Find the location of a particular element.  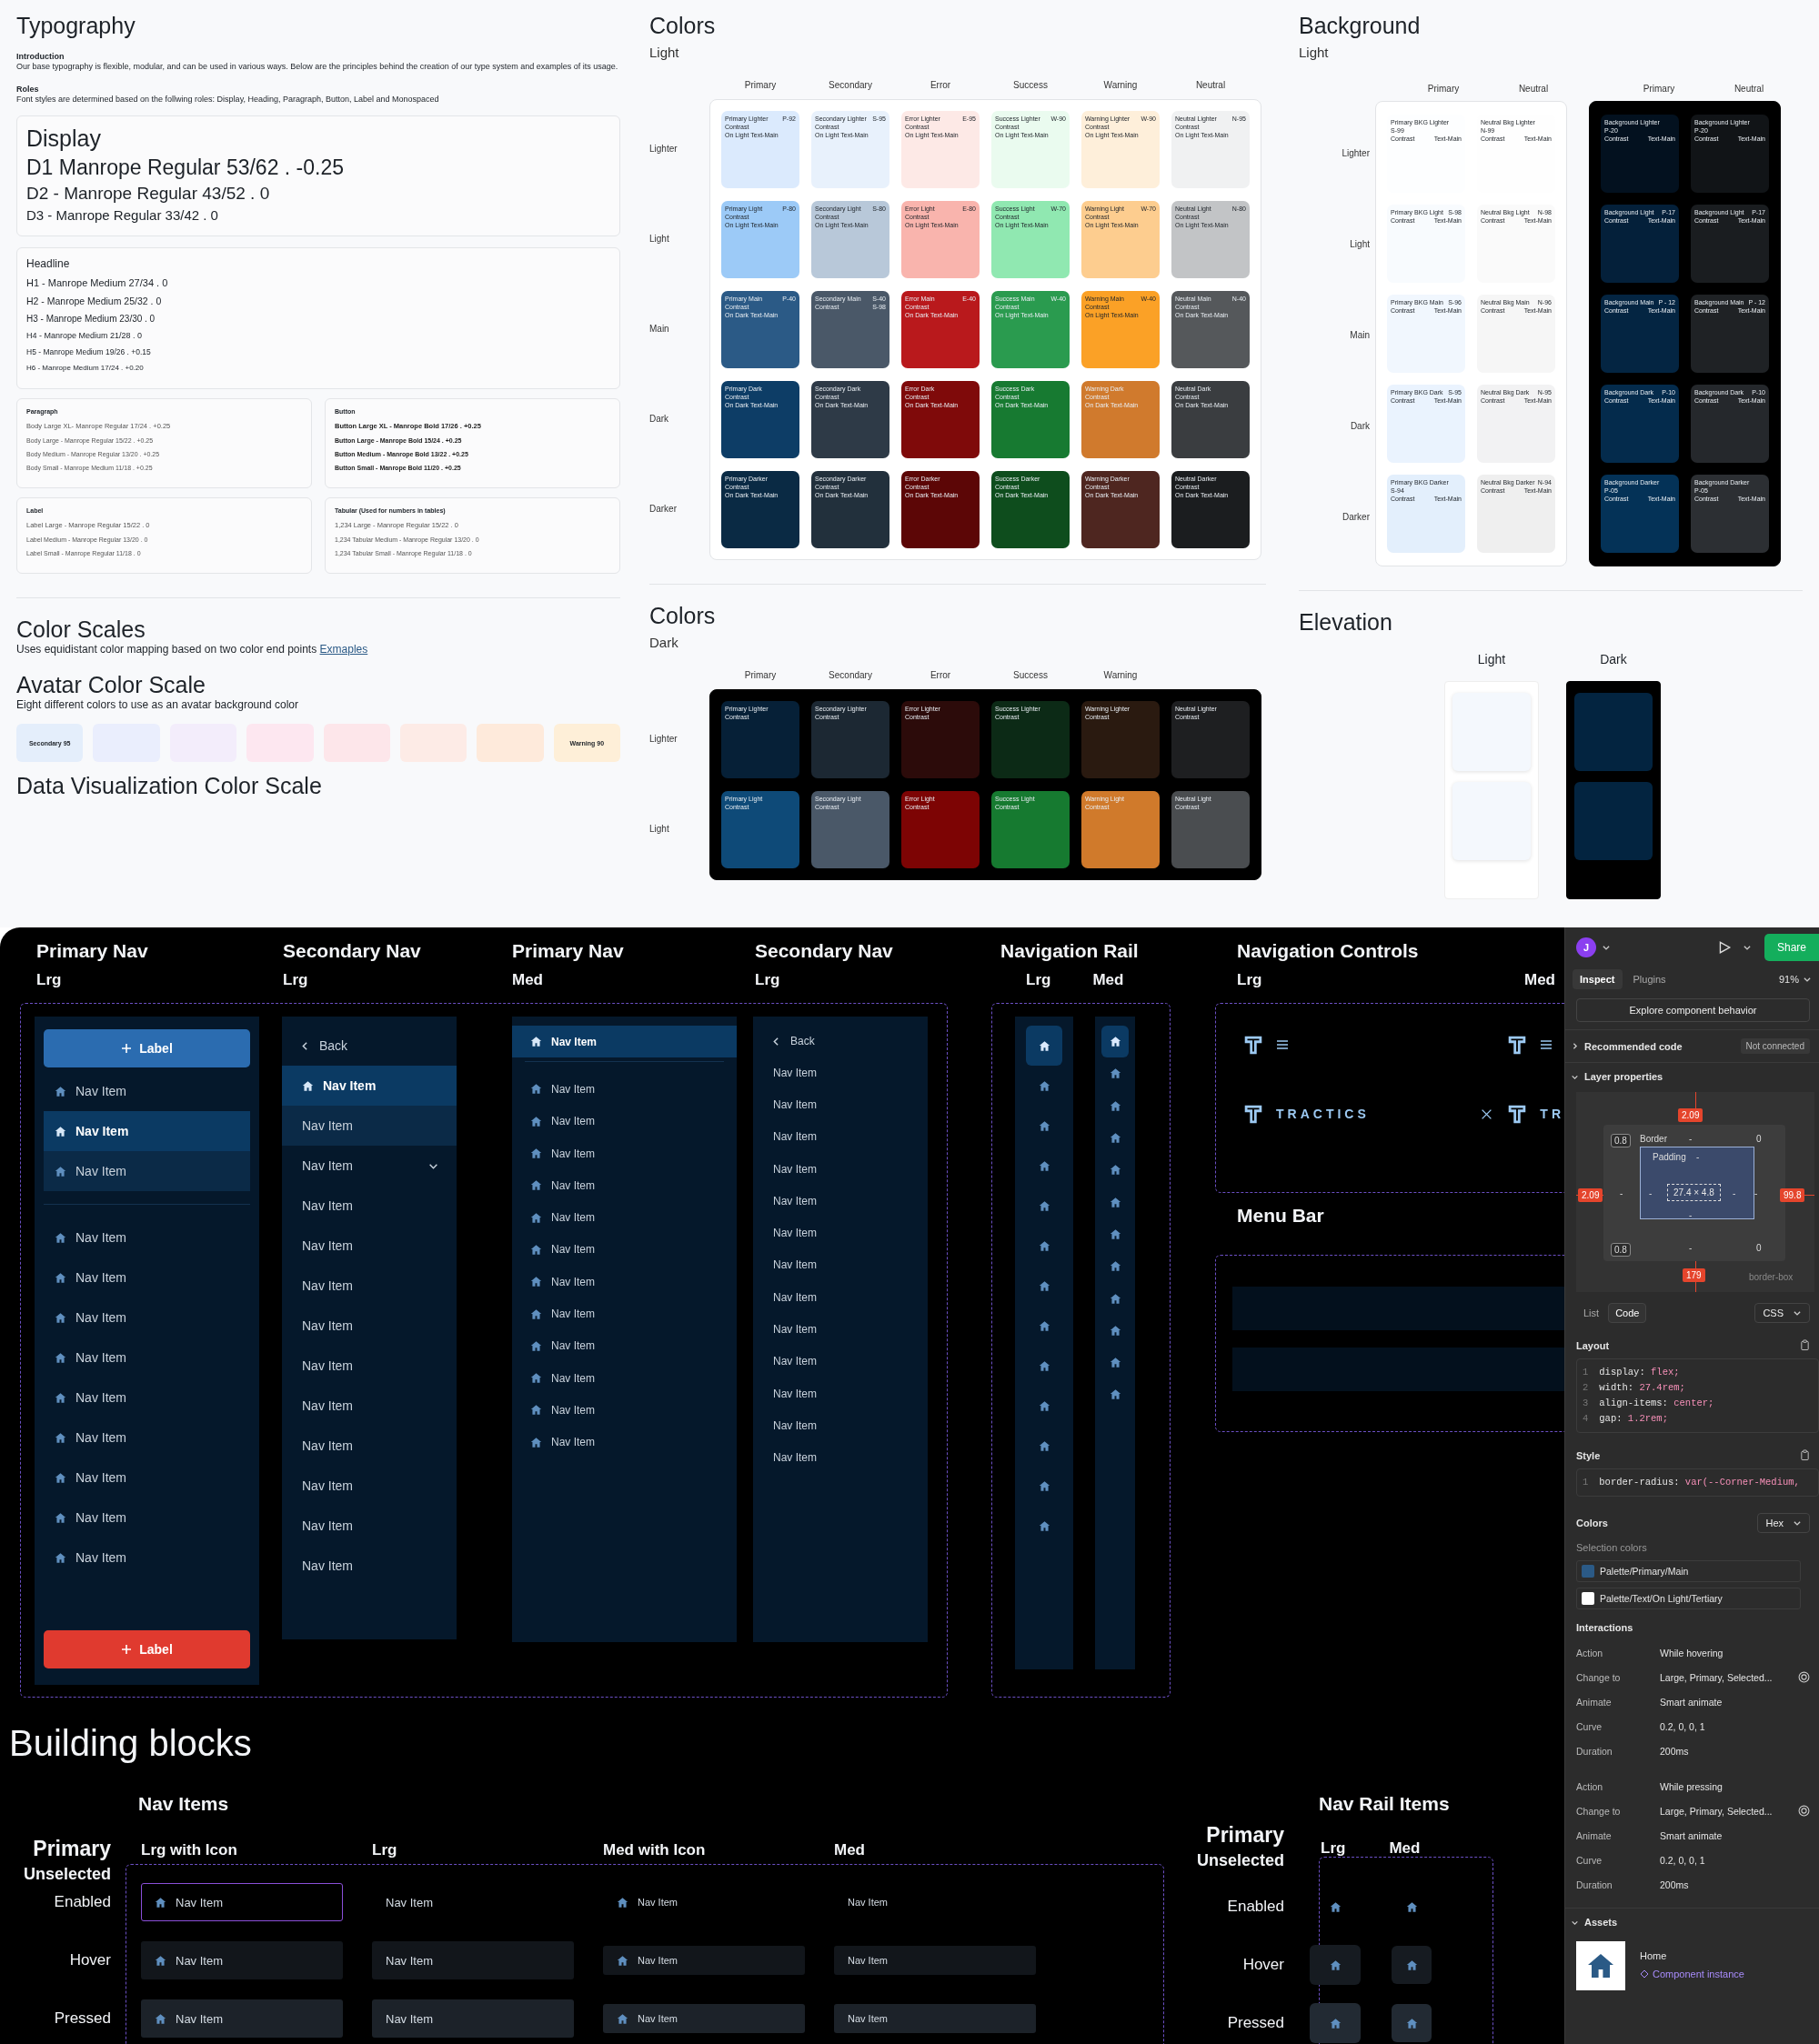

color-row: Palette/Primary/Main is located at coordinates (1688, 1571).